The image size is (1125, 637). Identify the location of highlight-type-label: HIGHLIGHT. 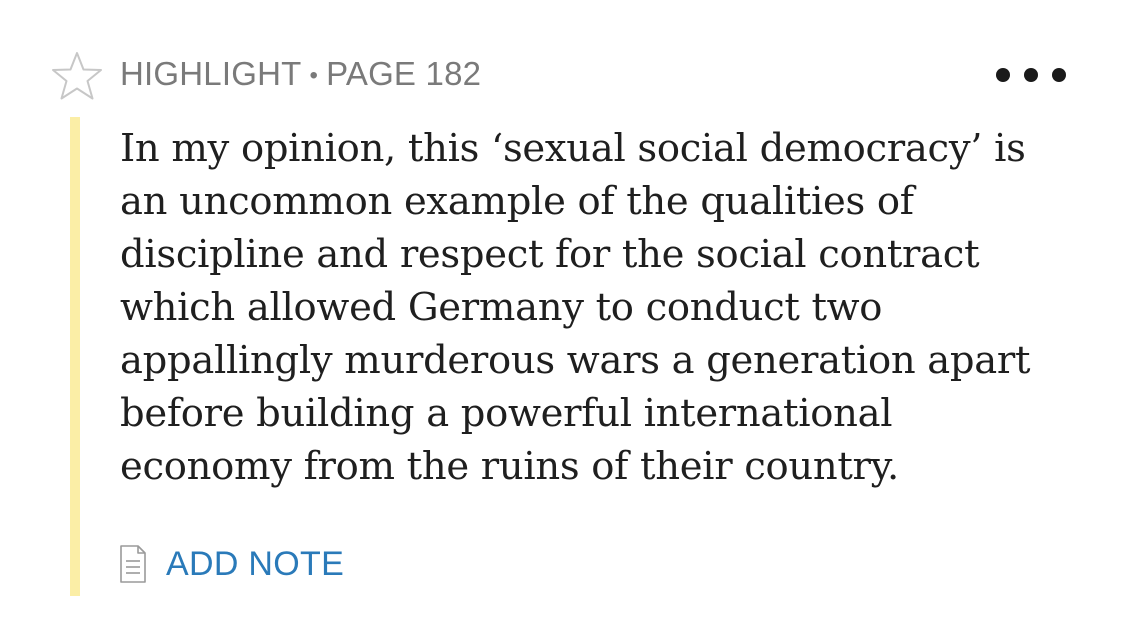
(211, 73).